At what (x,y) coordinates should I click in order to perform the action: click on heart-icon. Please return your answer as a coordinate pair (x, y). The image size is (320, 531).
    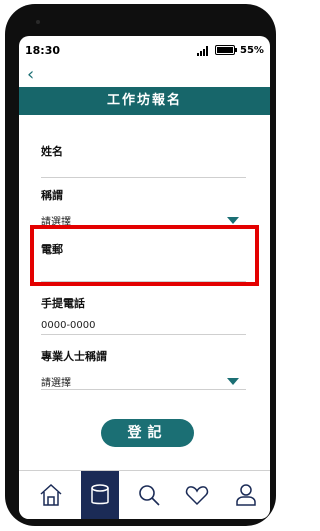
    Looking at the image, I should click on (197, 496).